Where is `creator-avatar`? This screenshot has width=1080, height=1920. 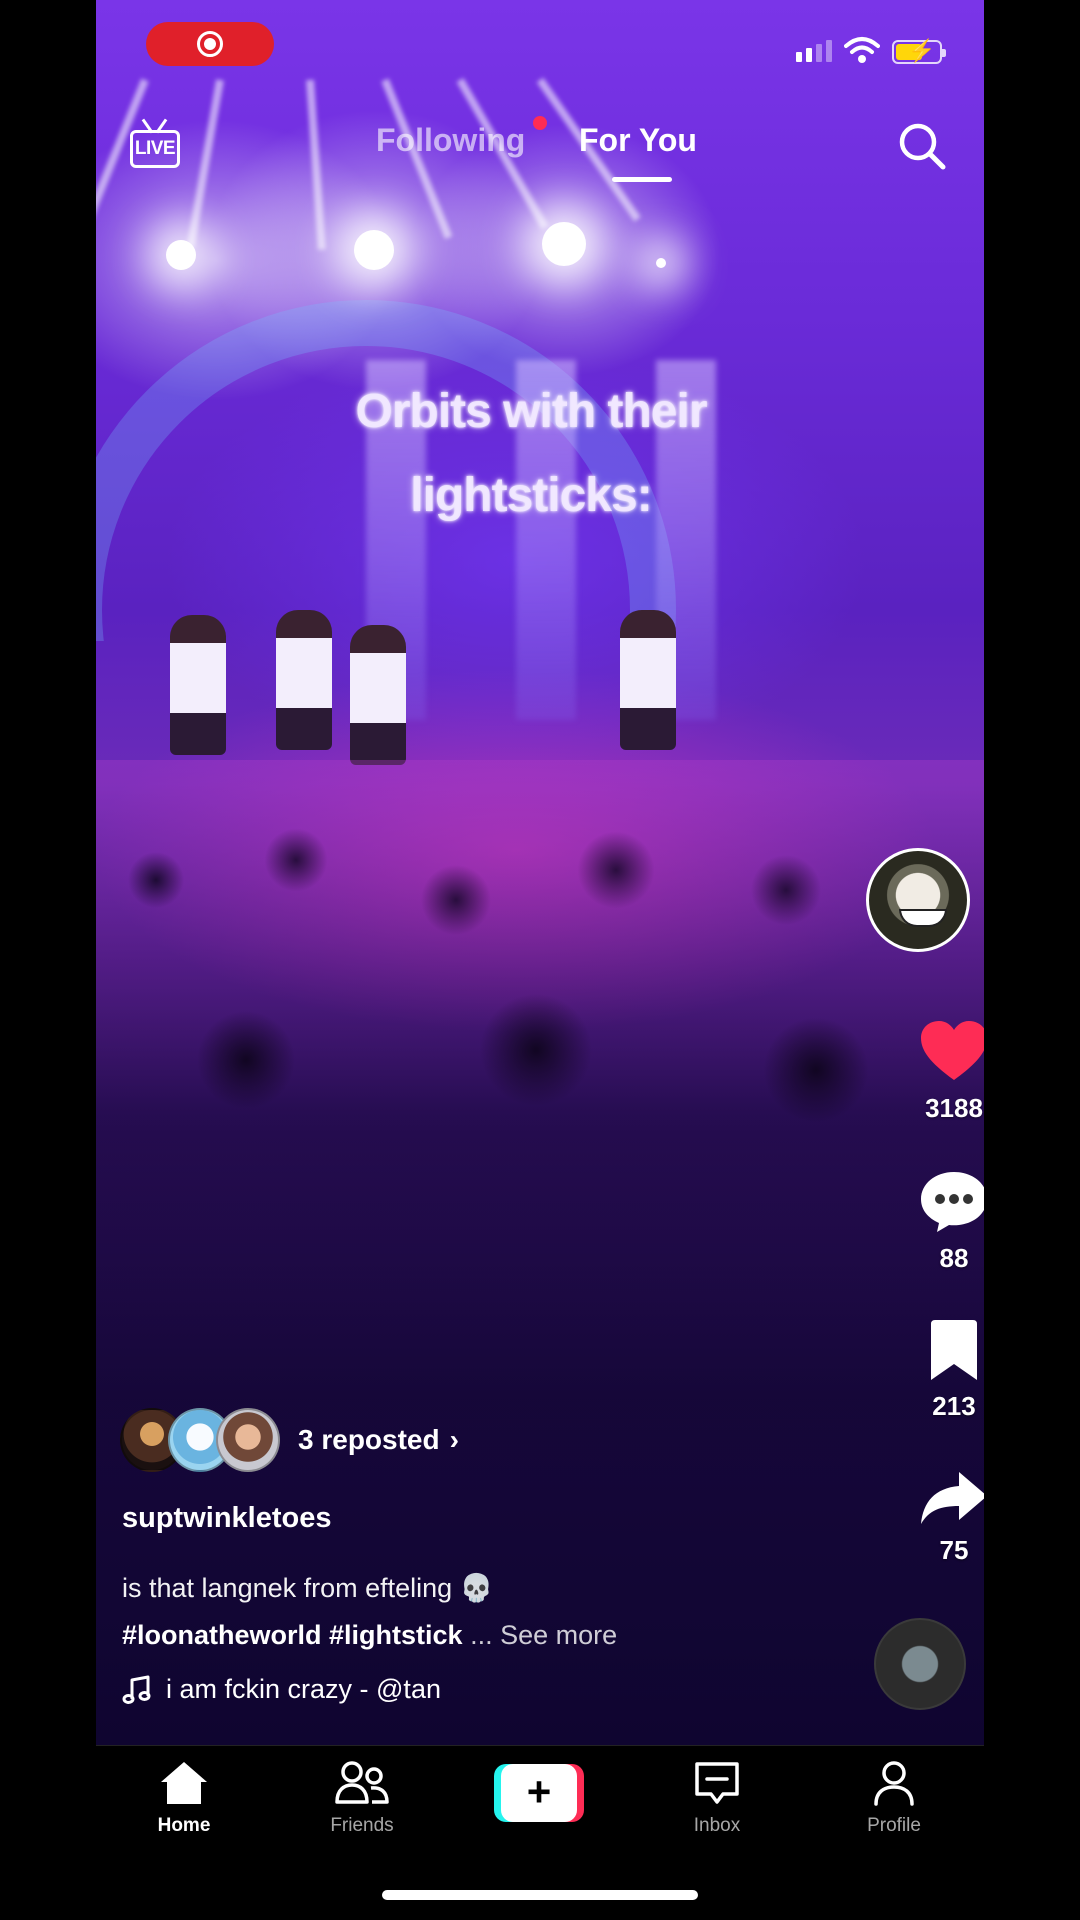
creator-avatar is located at coordinates (918, 900).